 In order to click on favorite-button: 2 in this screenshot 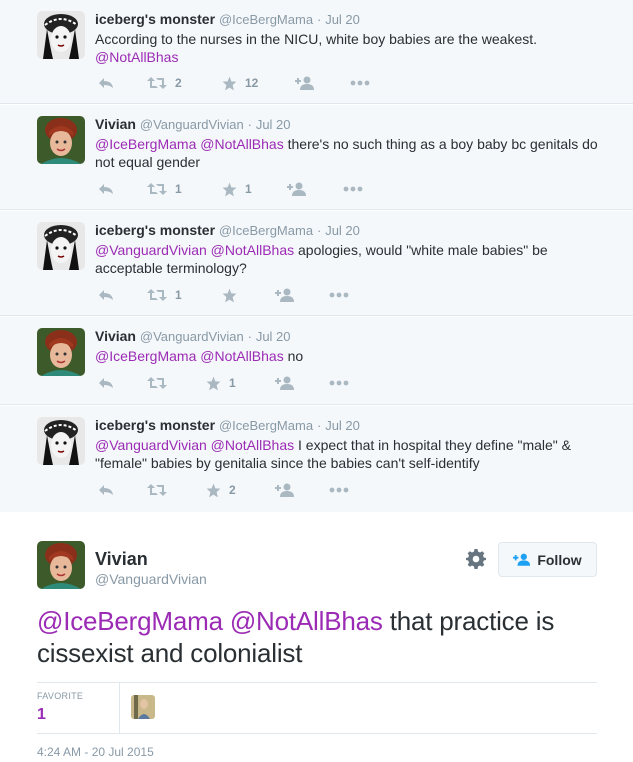, I will do `click(221, 490)`.